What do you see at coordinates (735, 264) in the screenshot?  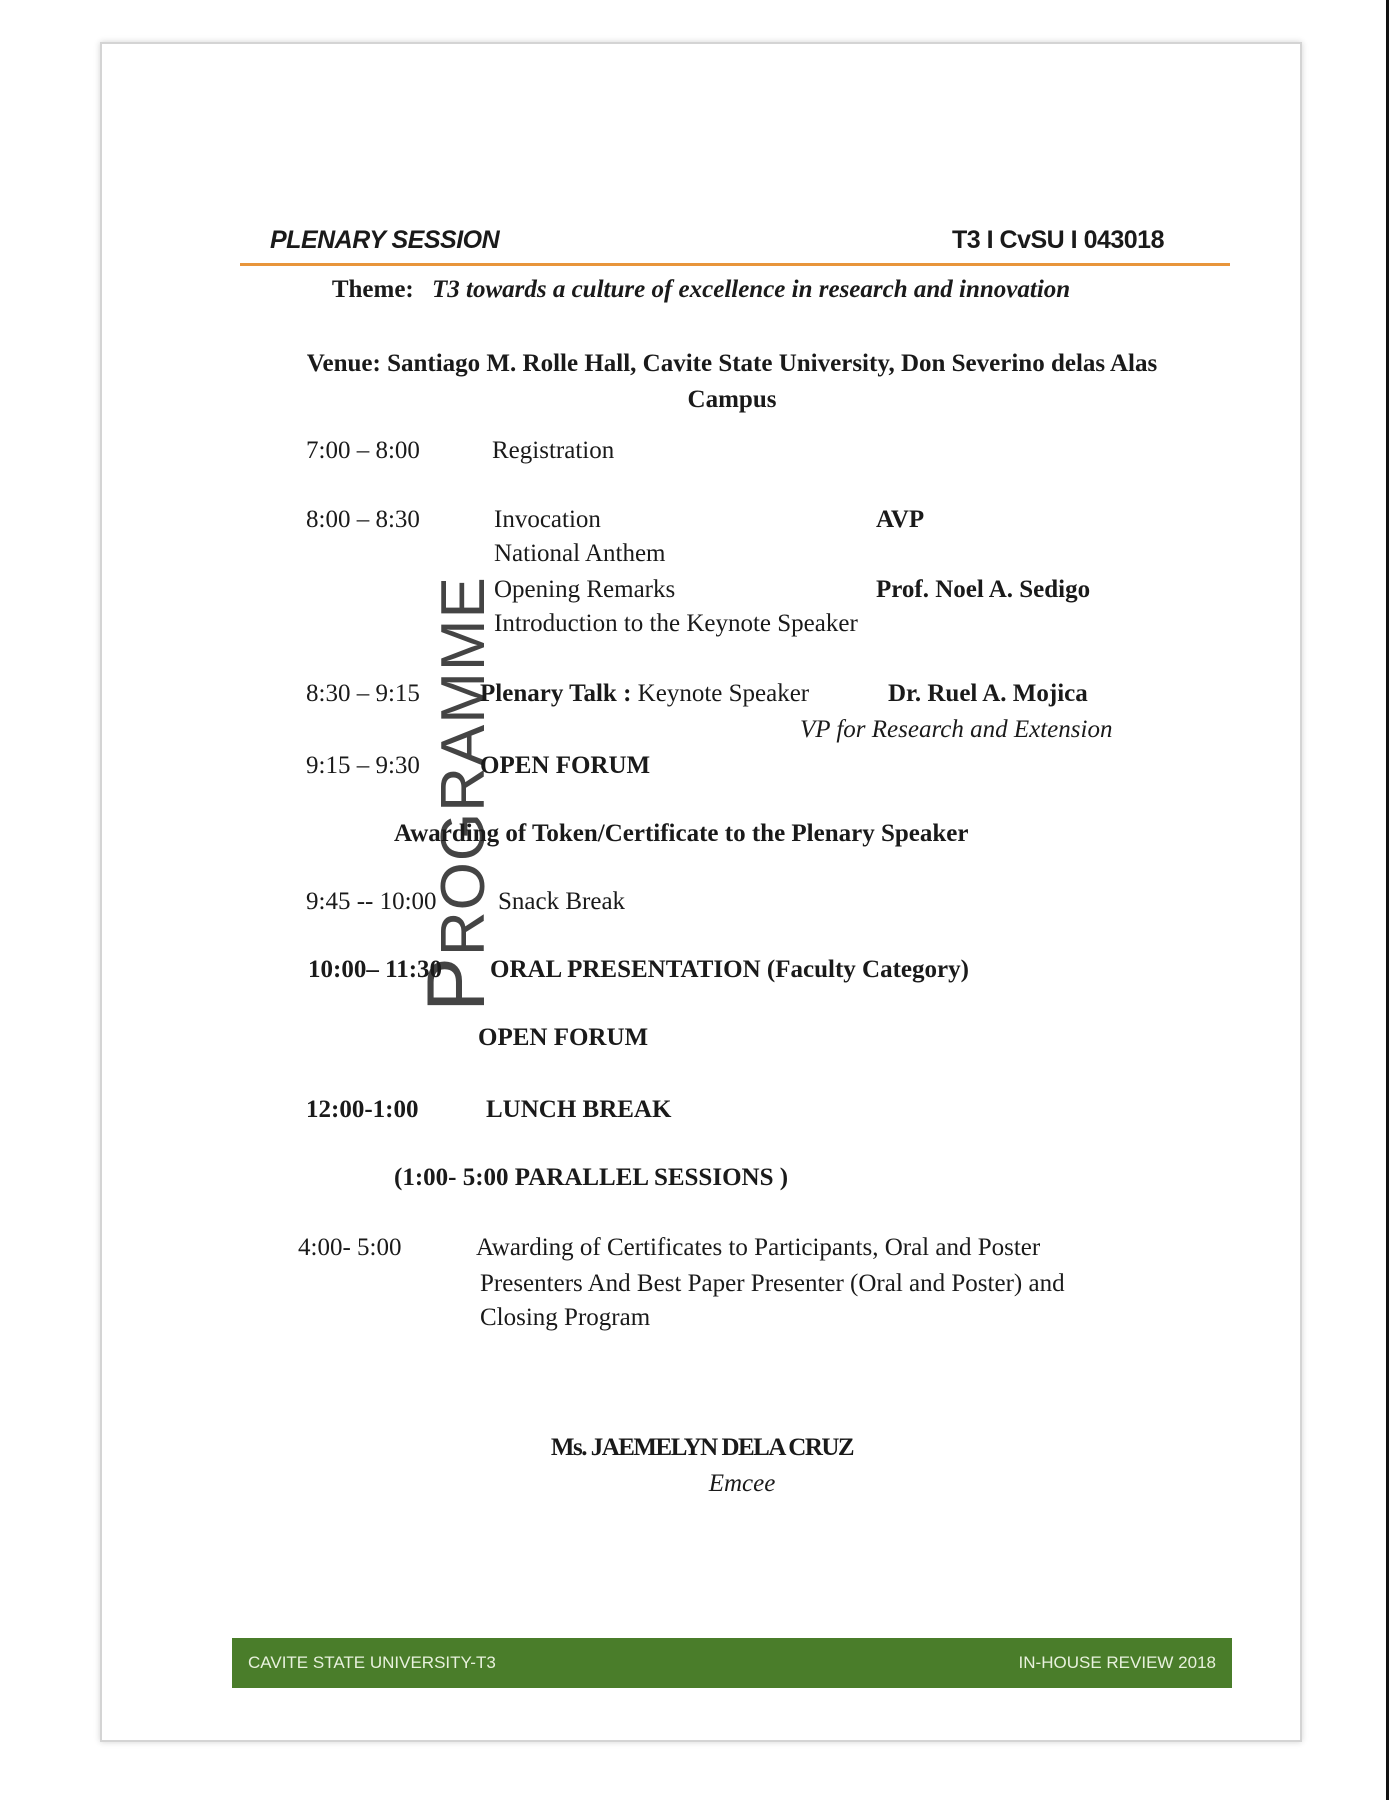 I see `header-rule` at bounding box center [735, 264].